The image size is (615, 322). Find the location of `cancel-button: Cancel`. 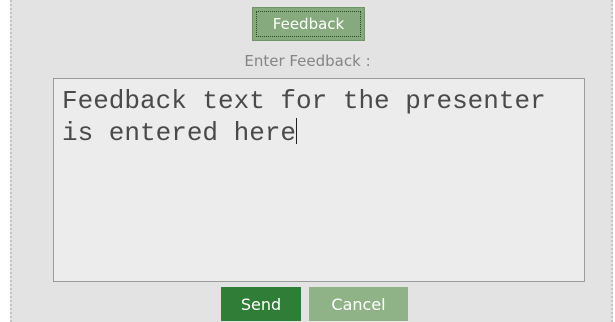

cancel-button: Cancel is located at coordinates (358, 304).